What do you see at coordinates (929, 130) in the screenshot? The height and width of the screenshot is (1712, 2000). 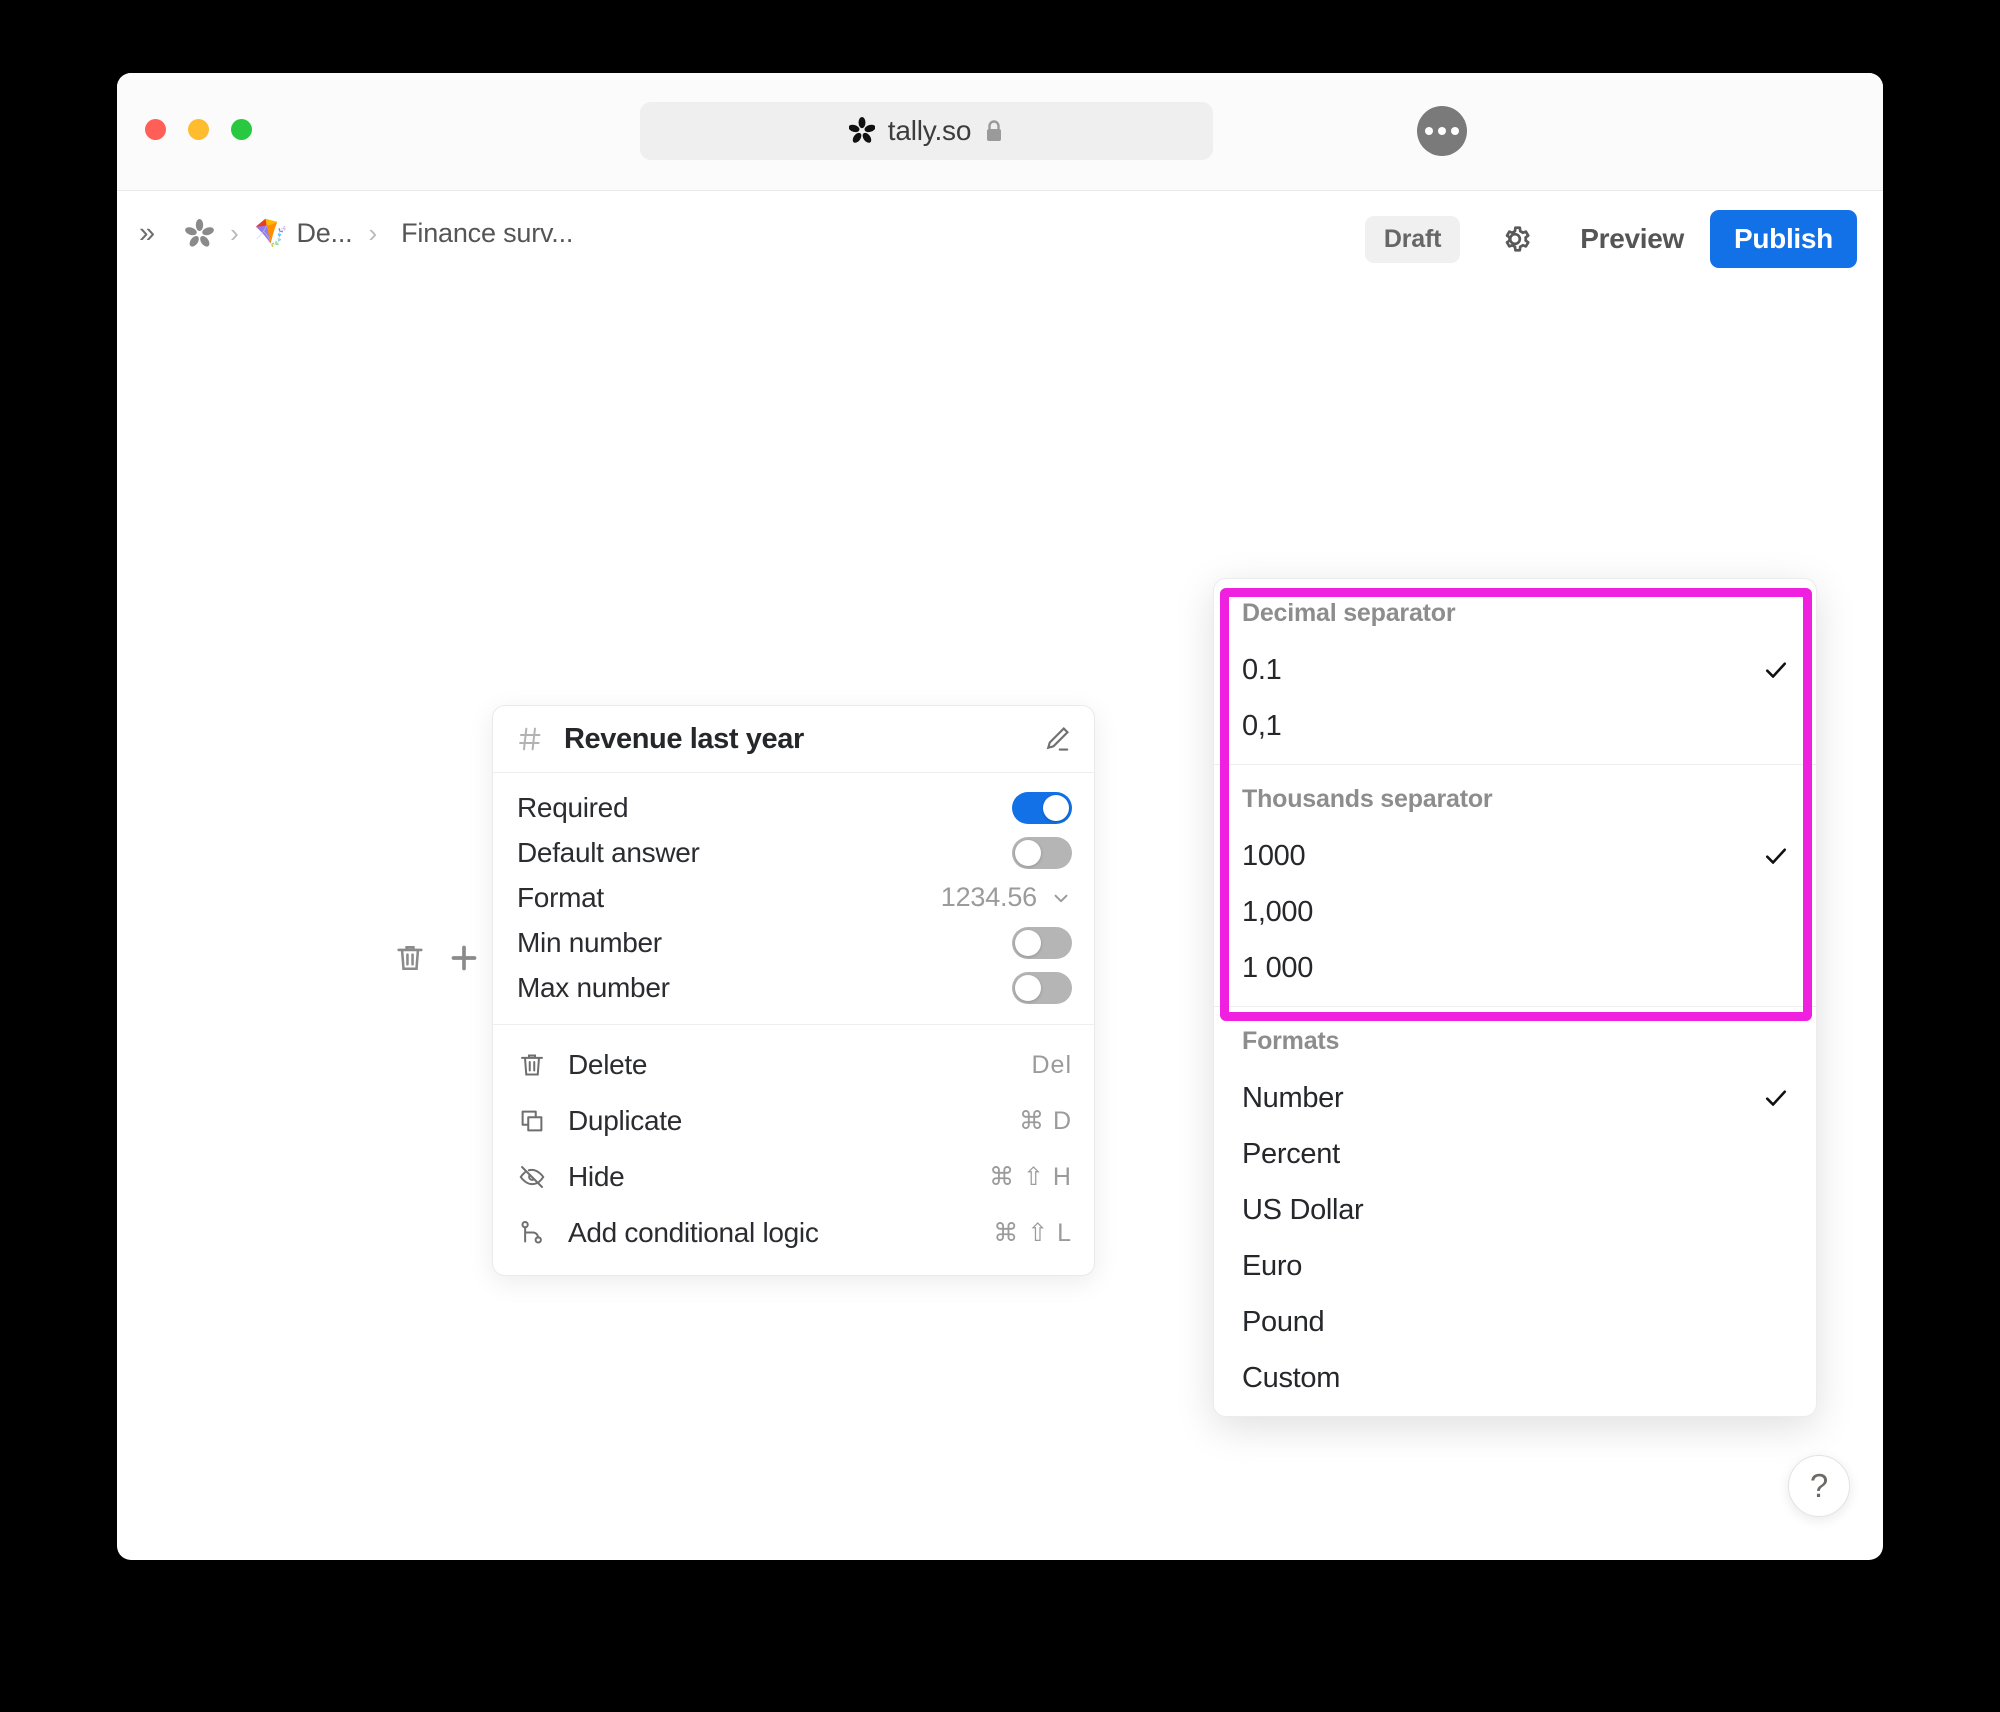 I see `address-bar-text: tally.so` at bounding box center [929, 130].